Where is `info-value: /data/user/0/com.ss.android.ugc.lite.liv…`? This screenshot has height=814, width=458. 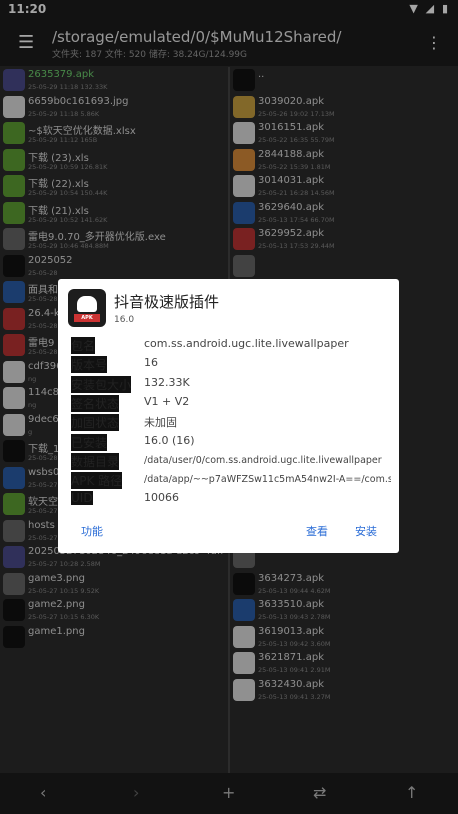 info-value: /data/user/0/com.ss.android.ugc.lite.liv… is located at coordinates (263, 460).